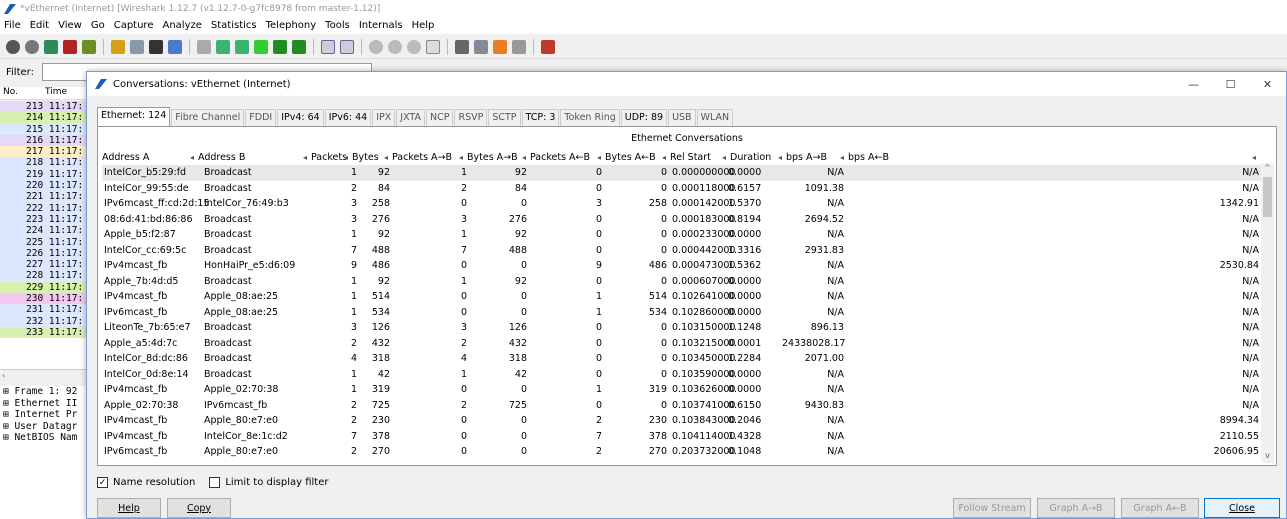 The width and height of the screenshot is (1287, 519). I want to click on menu-telephony: Telephony, so click(291, 25).